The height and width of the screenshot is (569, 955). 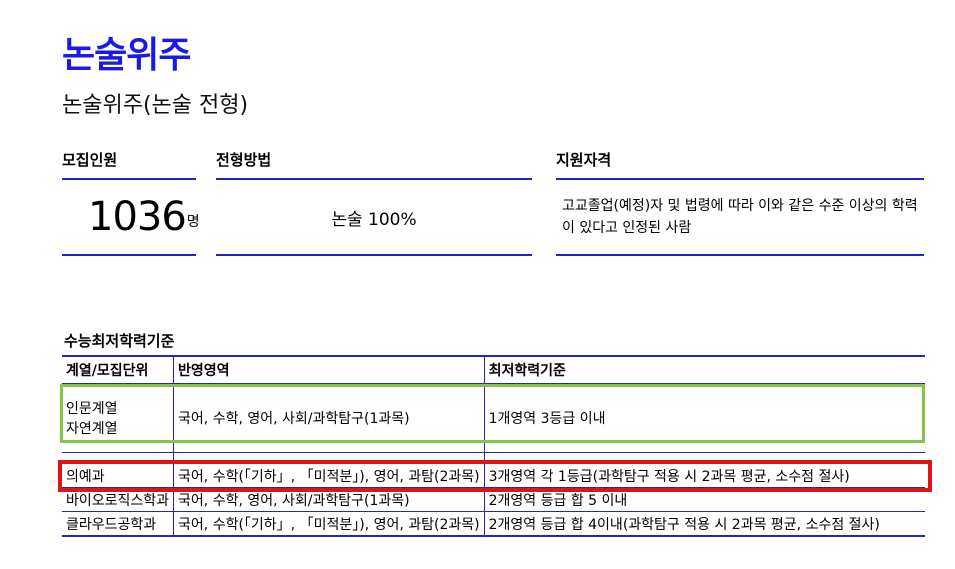 What do you see at coordinates (329, 369) in the screenshot?
I see `header-areas: 반영영역` at bounding box center [329, 369].